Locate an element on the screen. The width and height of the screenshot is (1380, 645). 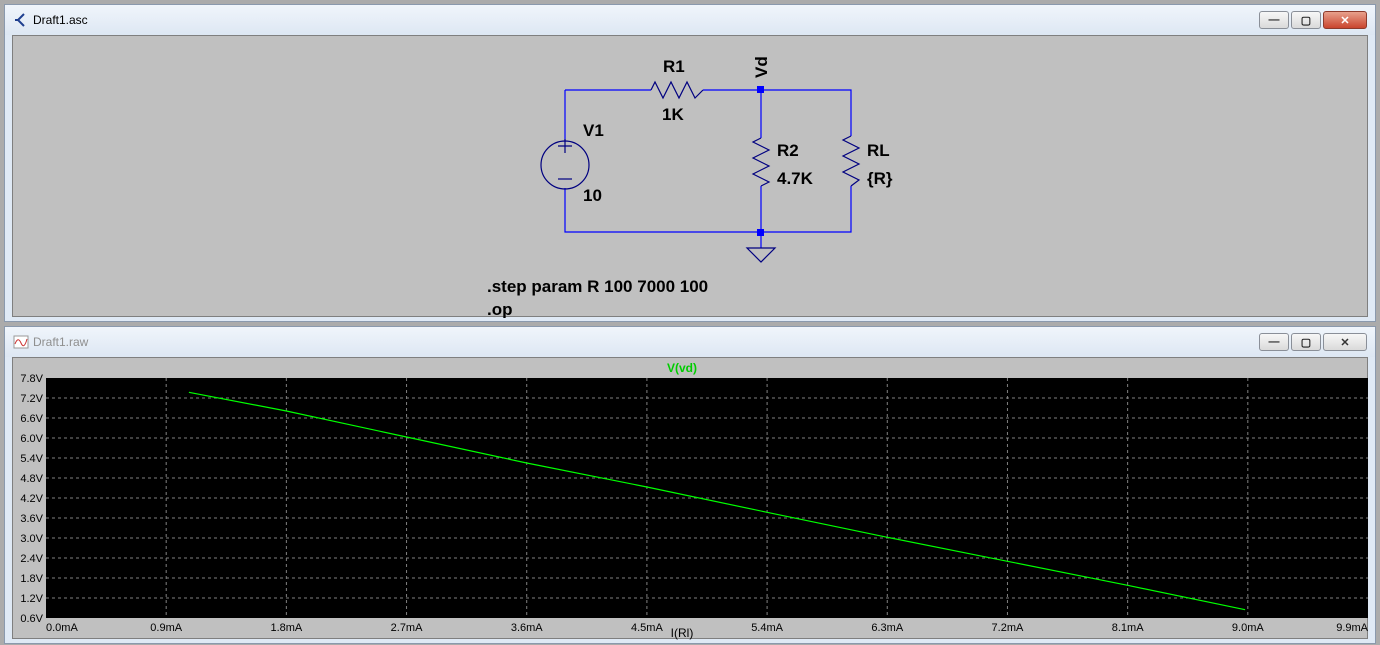
x-tick-label: 6.3mA is located at coordinates (887, 628).